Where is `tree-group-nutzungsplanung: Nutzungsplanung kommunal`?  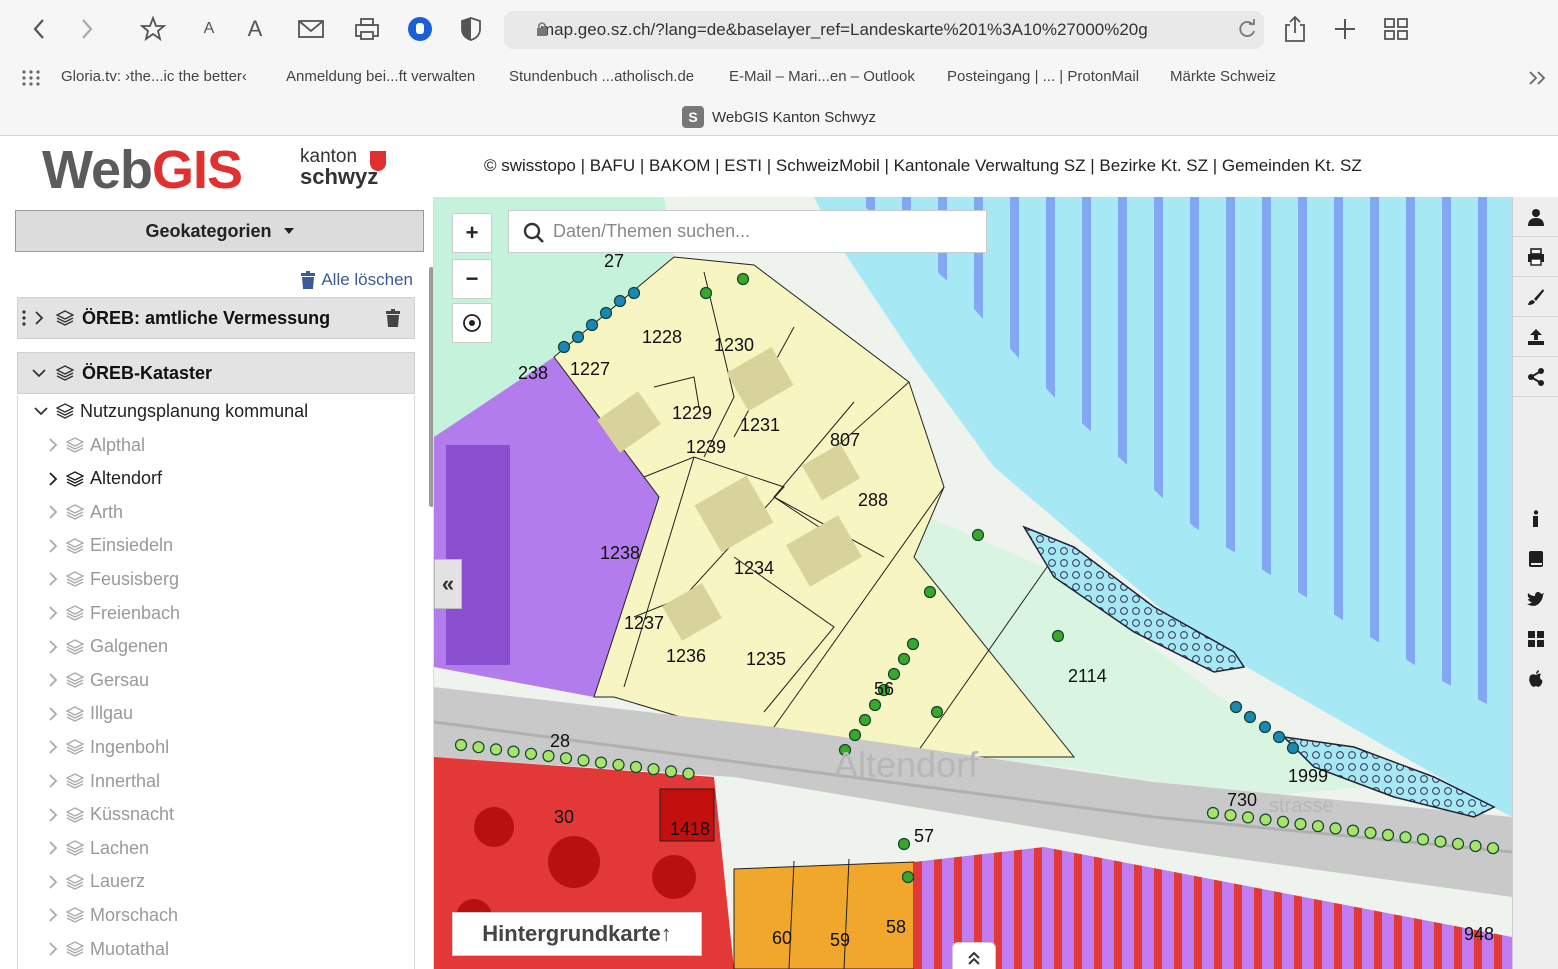 tree-group-nutzungsplanung: Nutzungsplanung kommunal is located at coordinates (171, 411).